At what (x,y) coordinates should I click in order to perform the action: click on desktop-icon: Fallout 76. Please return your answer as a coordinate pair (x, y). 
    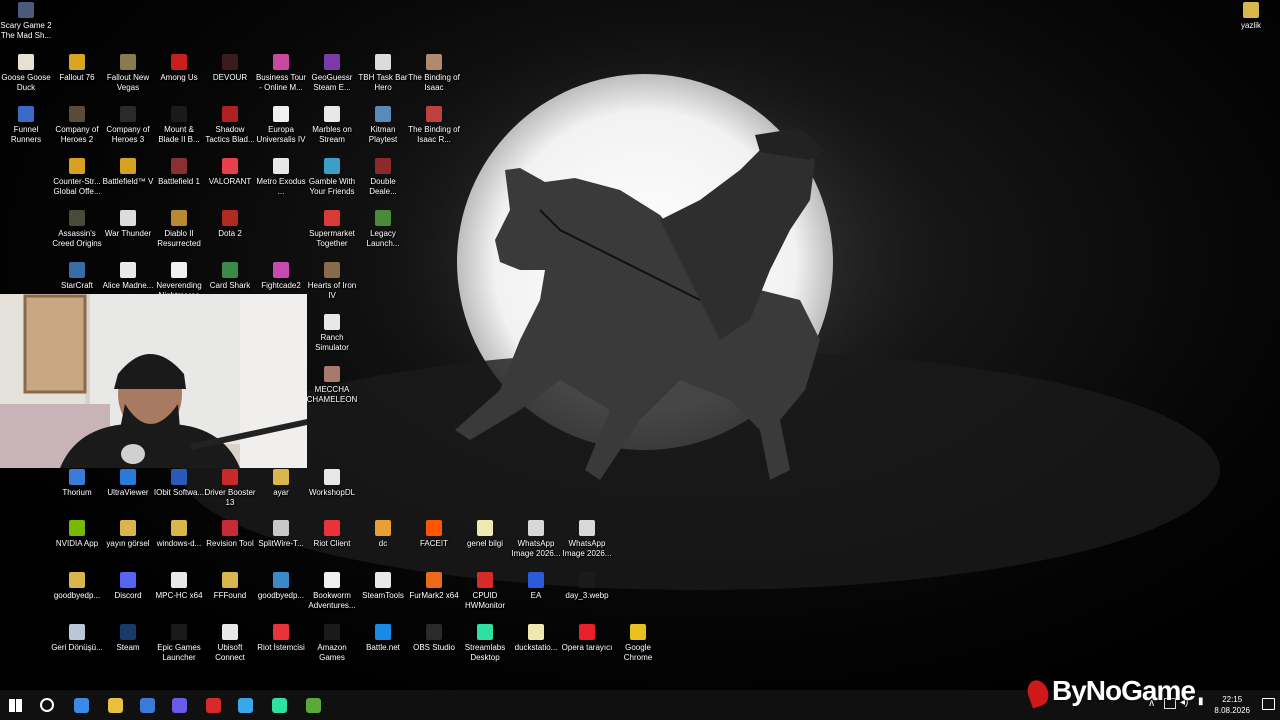
    Looking at the image, I should click on (77, 68).